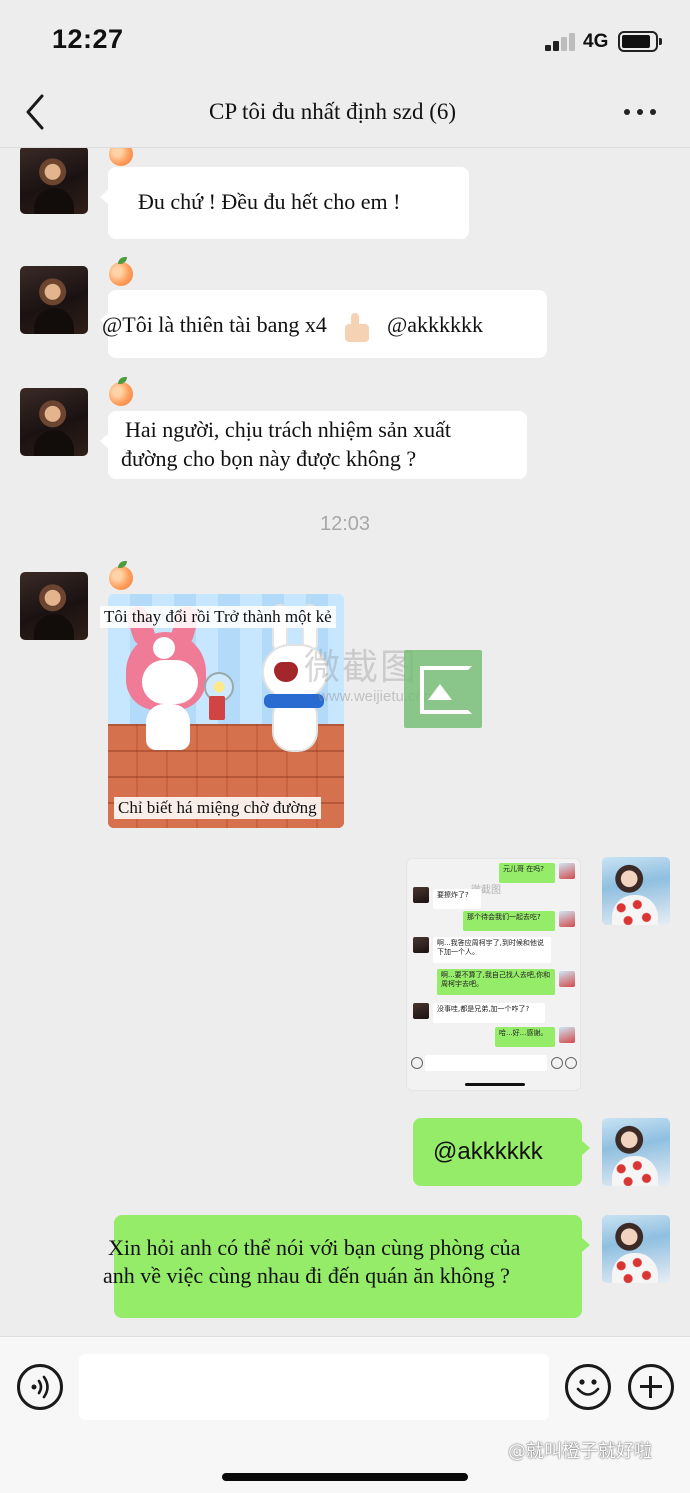  What do you see at coordinates (88, 39) in the screenshot?
I see `status-time: 12:27` at bounding box center [88, 39].